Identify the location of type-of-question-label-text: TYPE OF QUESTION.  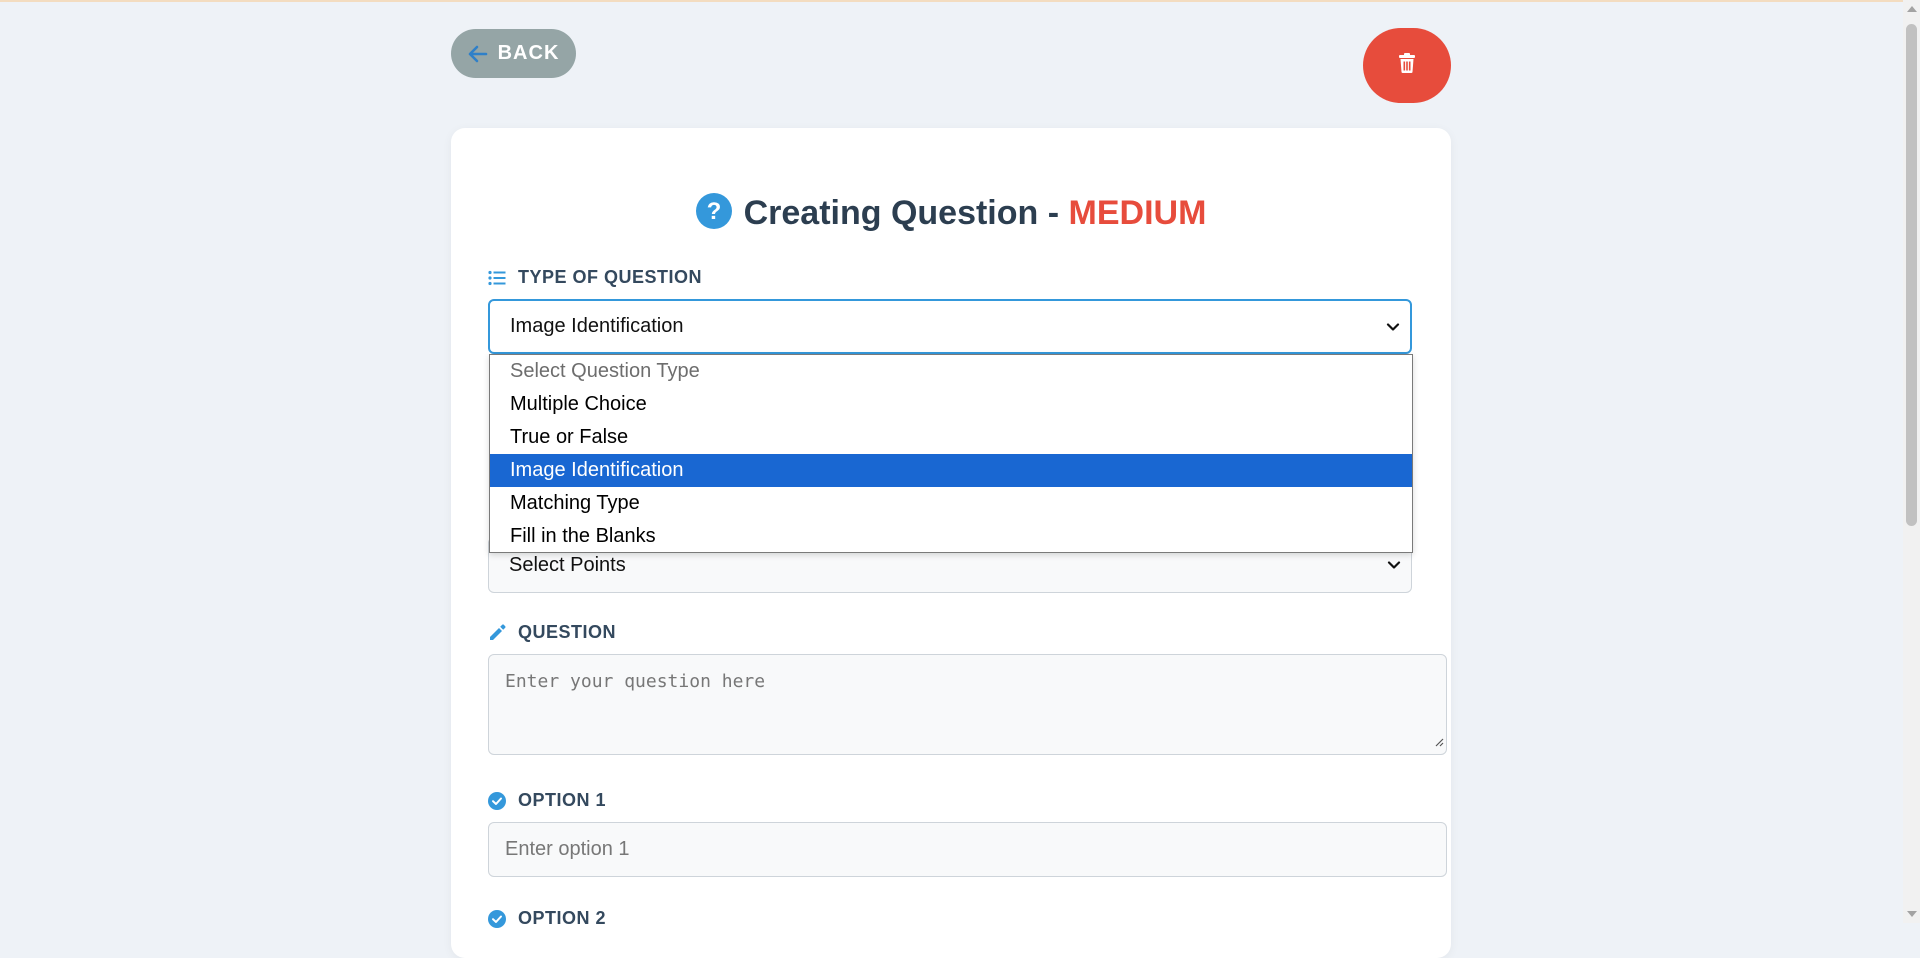
(610, 277).